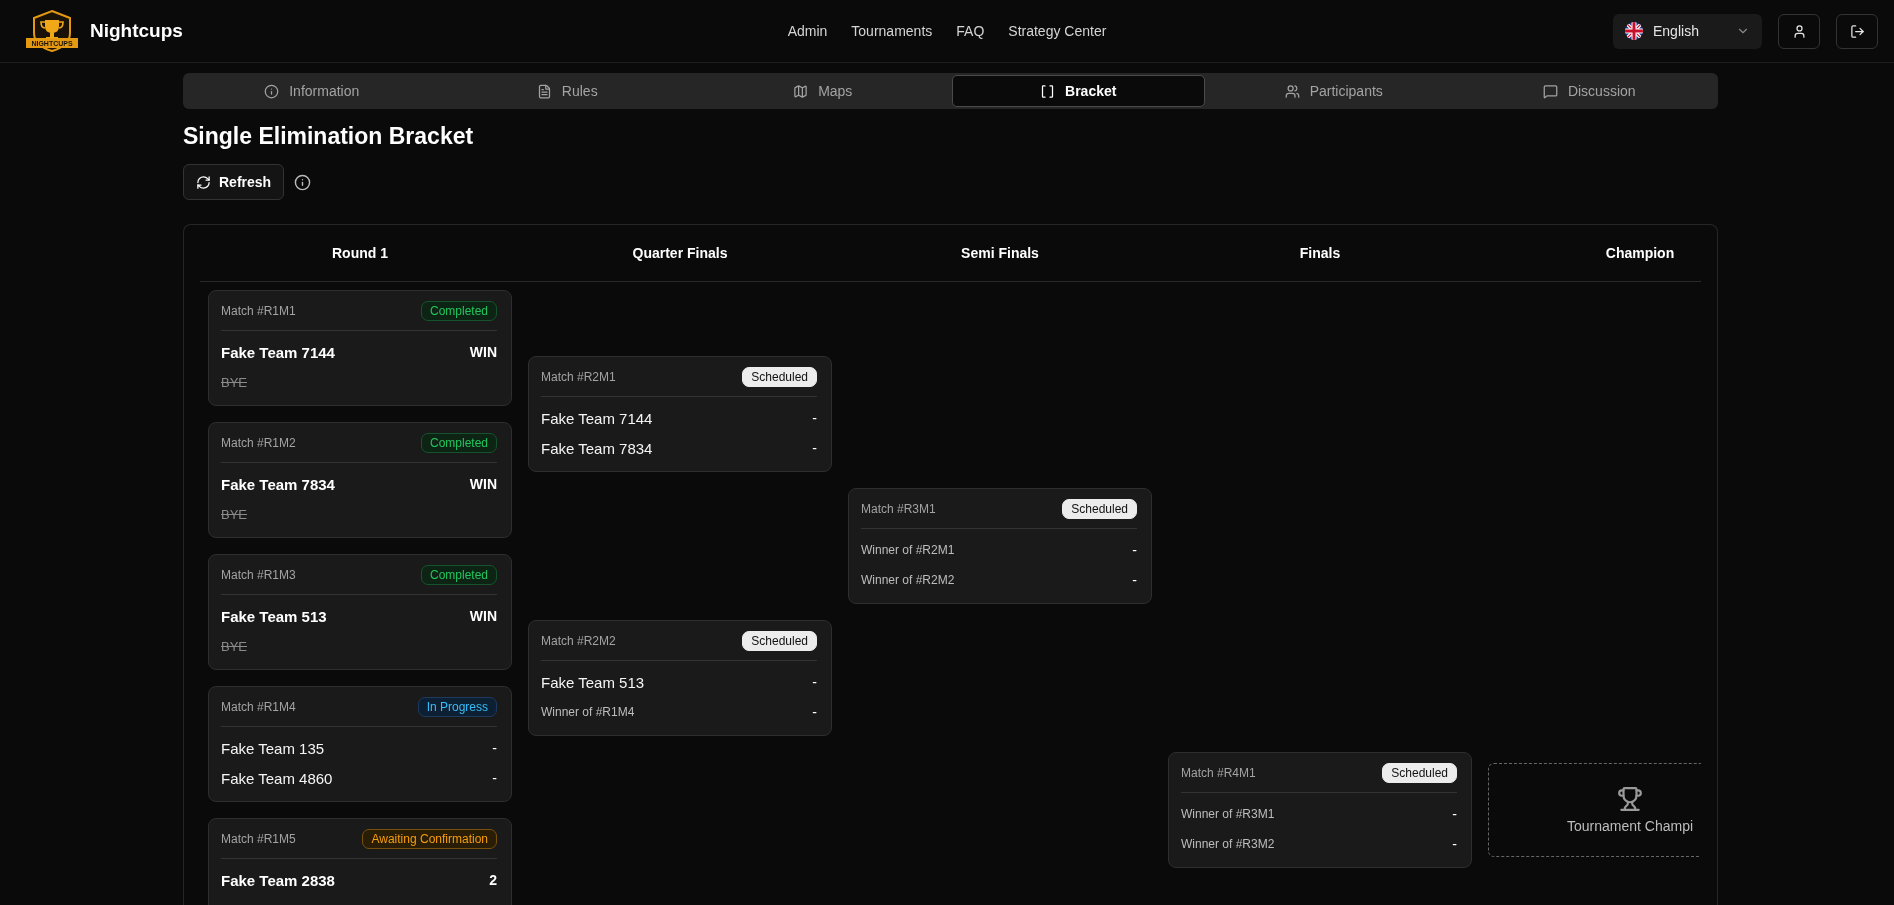 This screenshot has height=905, width=1894. Describe the element at coordinates (801, 91) in the screenshot. I see `map-icon` at that location.